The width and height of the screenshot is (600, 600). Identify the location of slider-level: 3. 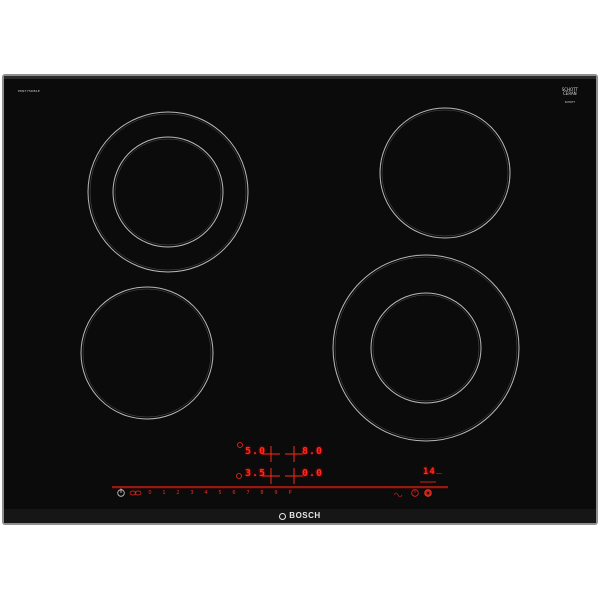
(192, 493).